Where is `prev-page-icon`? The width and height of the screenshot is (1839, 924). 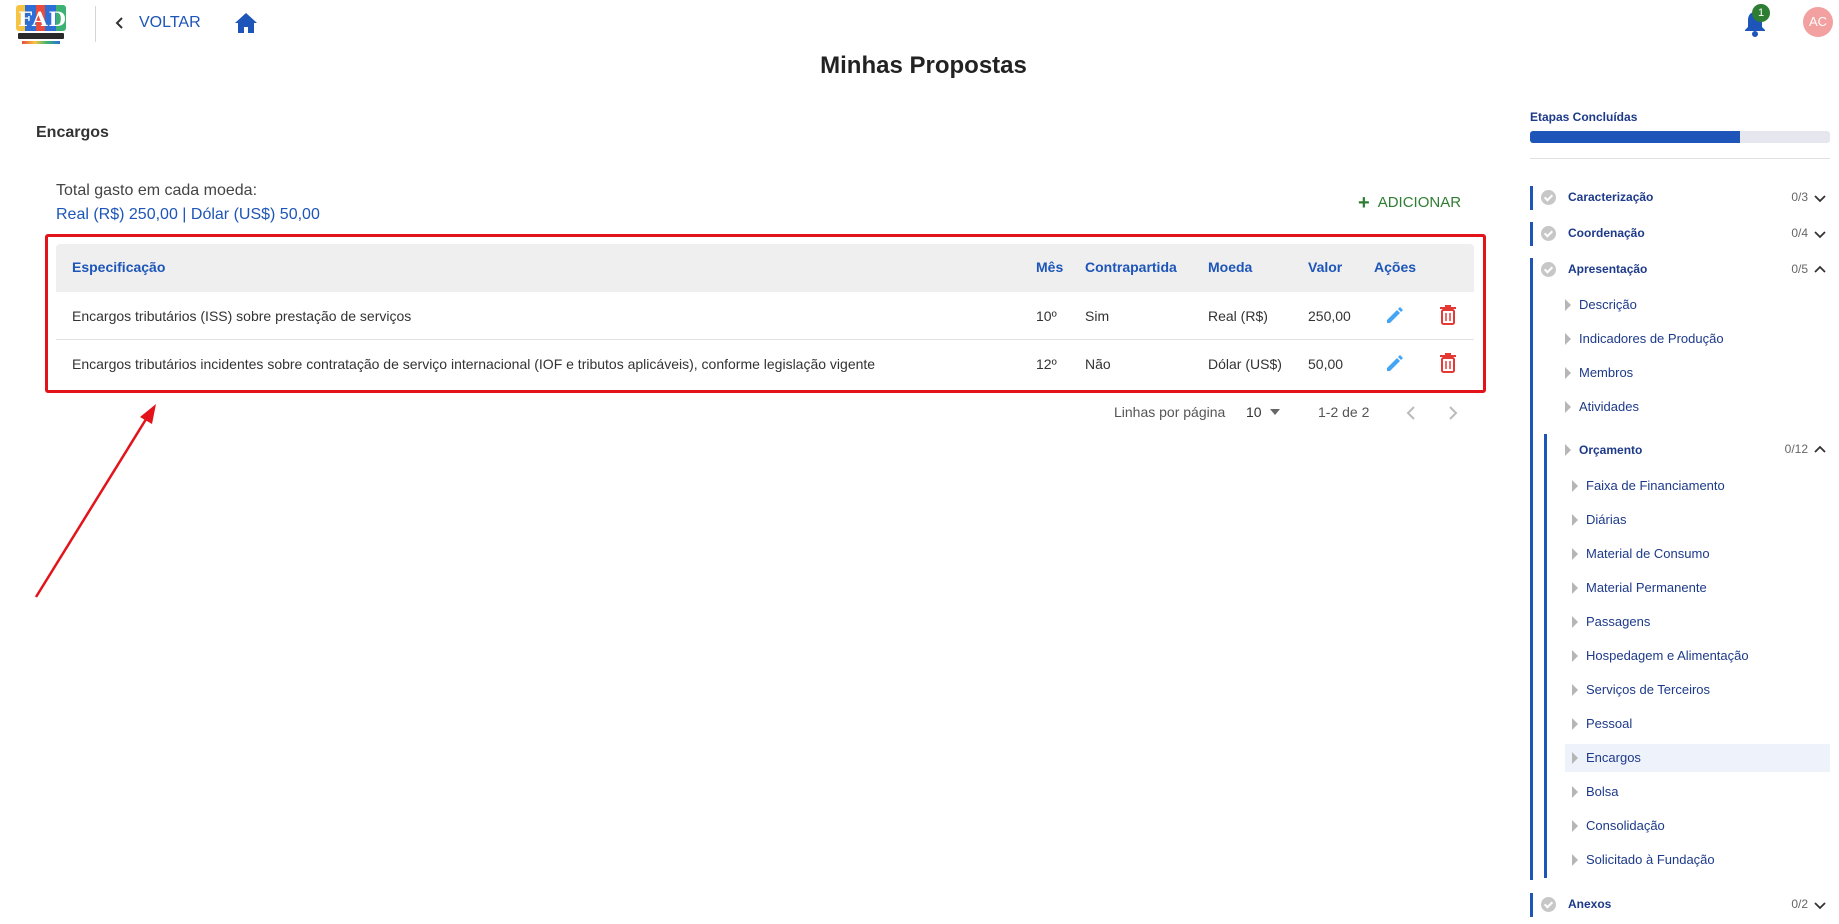
prev-page-icon is located at coordinates (1412, 413).